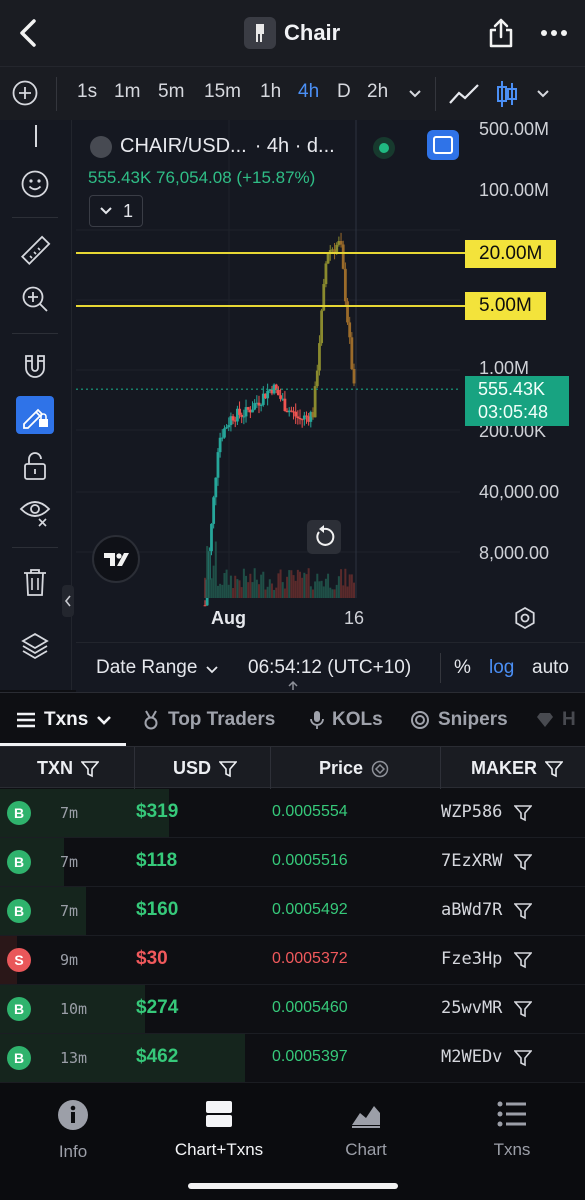 The image size is (585, 1200). Describe the element at coordinates (68, 768) in the screenshot. I see `header-txn: TXN` at that location.